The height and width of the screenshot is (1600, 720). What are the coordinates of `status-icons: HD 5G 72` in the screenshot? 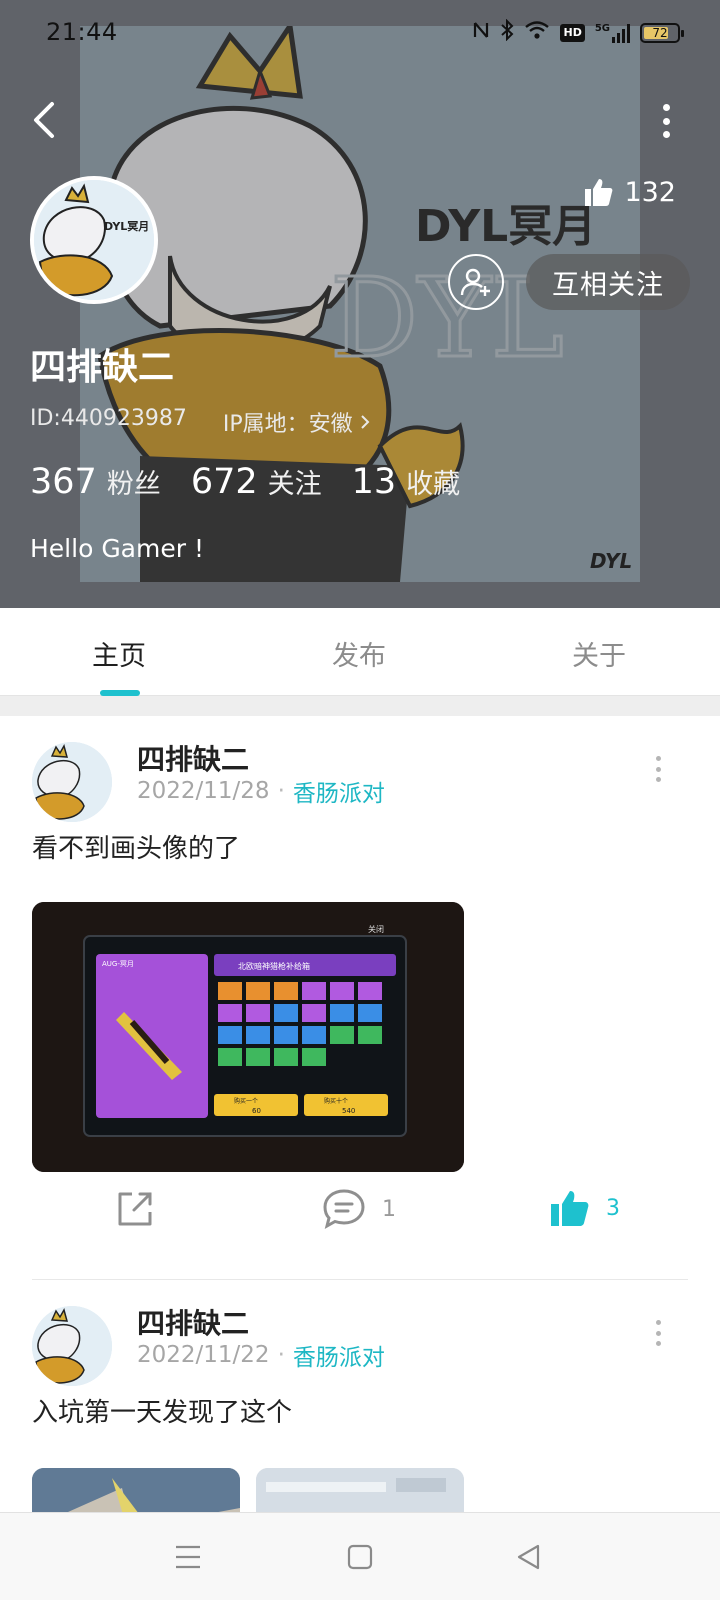 It's located at (578, 32).